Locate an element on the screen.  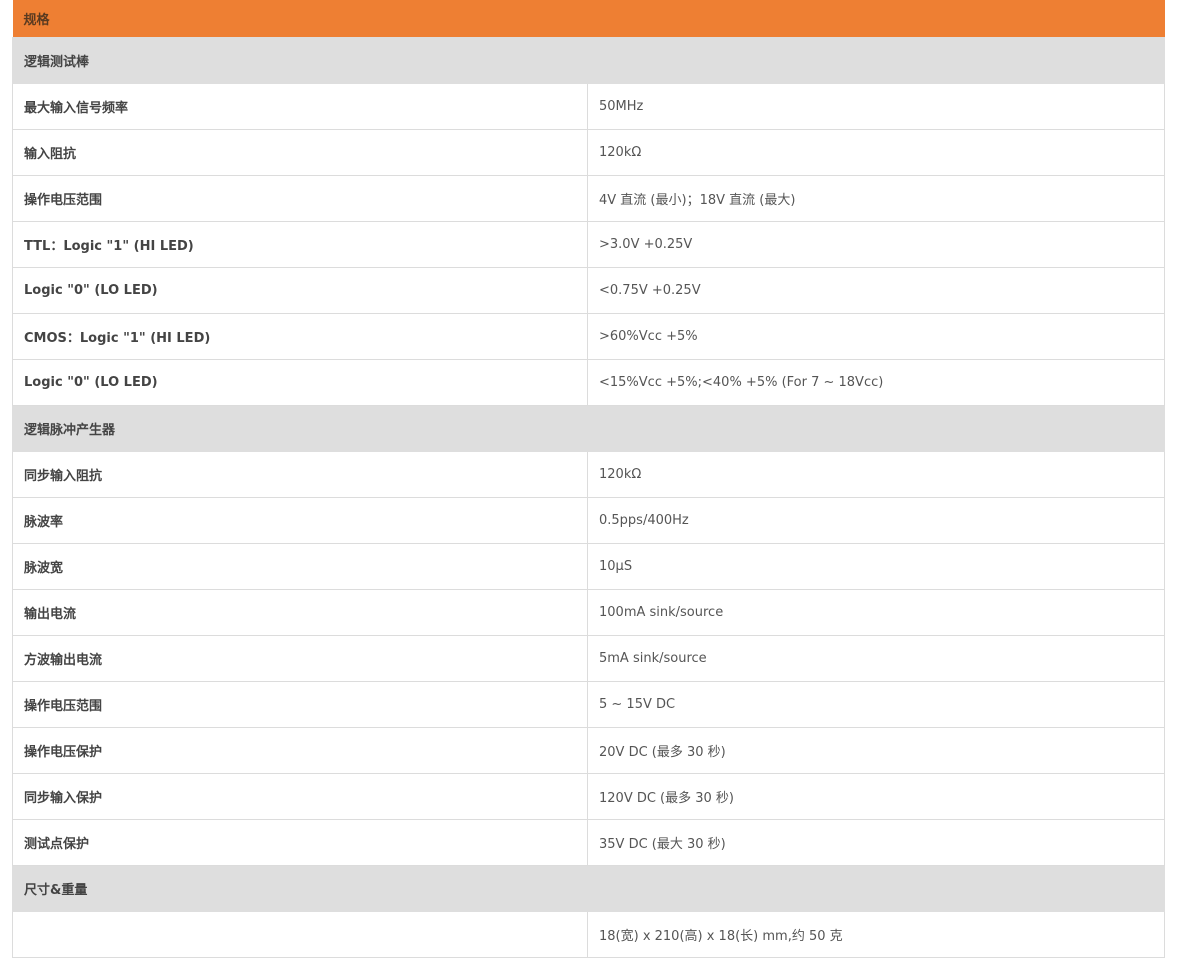
section-heading: 逻辑测试棒 is located at coordinates (588, 60).